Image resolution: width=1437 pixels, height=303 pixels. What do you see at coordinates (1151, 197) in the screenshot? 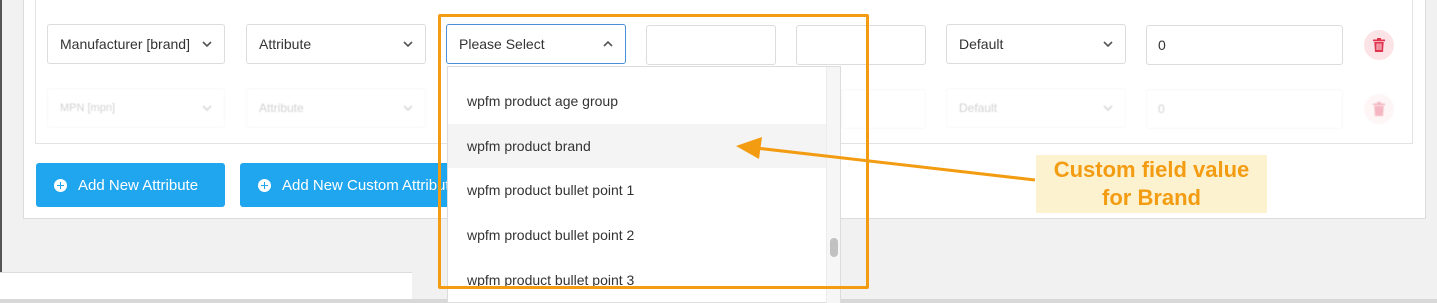
I see `annotation-line-2: for Brand` at bounding box center [1151, 197].